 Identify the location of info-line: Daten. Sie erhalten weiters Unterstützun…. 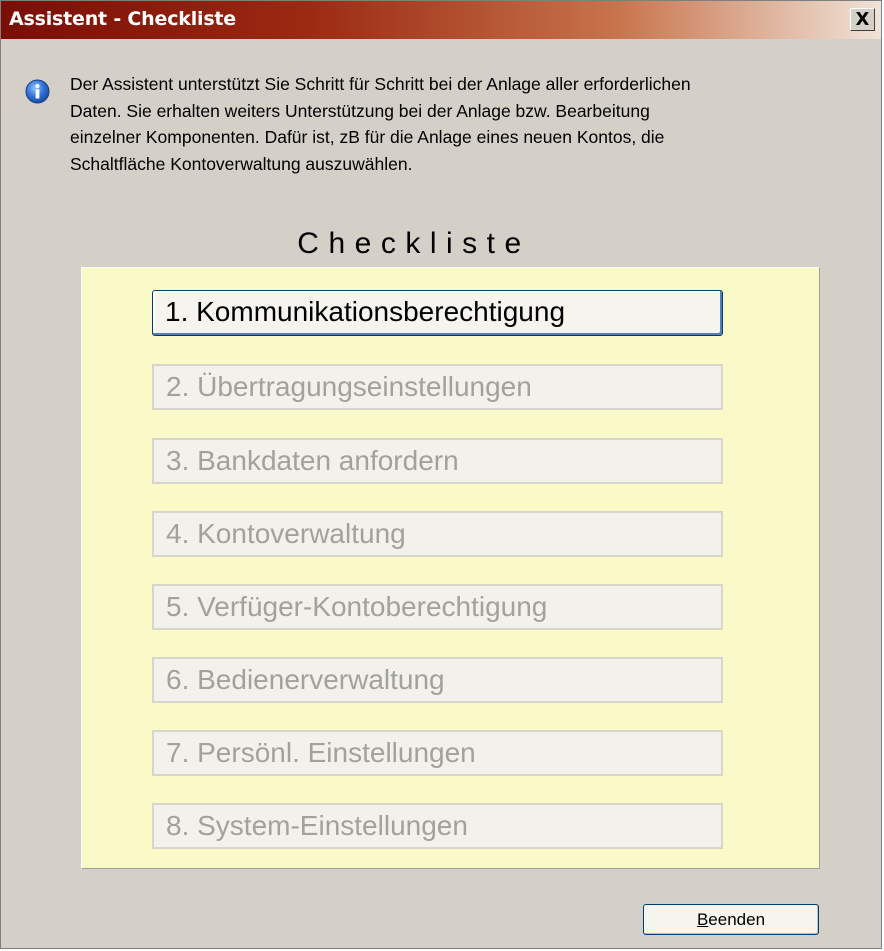
(360, 110).